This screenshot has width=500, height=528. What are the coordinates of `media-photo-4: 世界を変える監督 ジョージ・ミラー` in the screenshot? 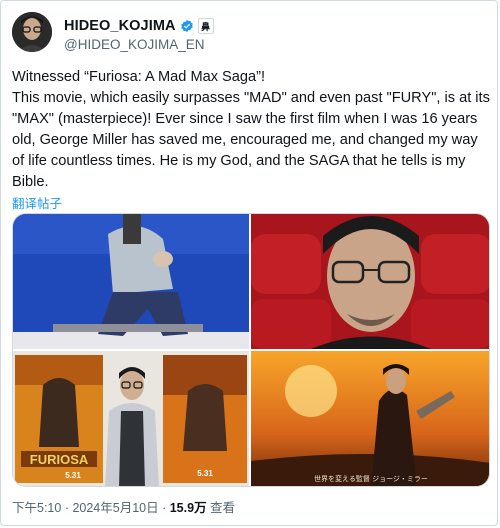 It's located at (370, 418).